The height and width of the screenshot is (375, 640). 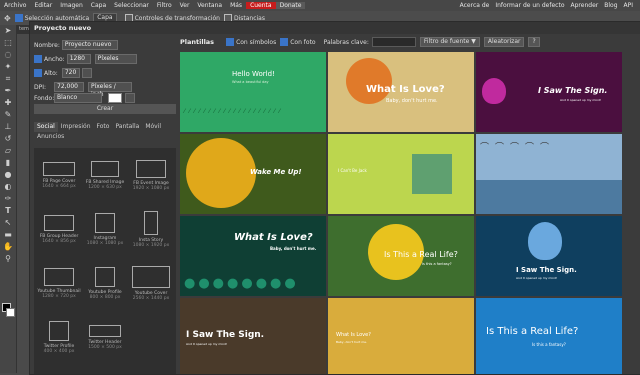 What do you see at coordinates (151, 289) in the screenshot?
I see `preset-youtube-cover: Youtube Cover 2560 × 1440 px` at bounding box center [151, 289].